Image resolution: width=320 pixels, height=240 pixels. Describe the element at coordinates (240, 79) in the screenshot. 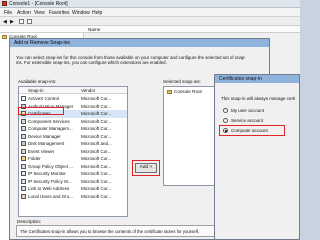

I see `wizard-title: Certificates snap-in` at that location.